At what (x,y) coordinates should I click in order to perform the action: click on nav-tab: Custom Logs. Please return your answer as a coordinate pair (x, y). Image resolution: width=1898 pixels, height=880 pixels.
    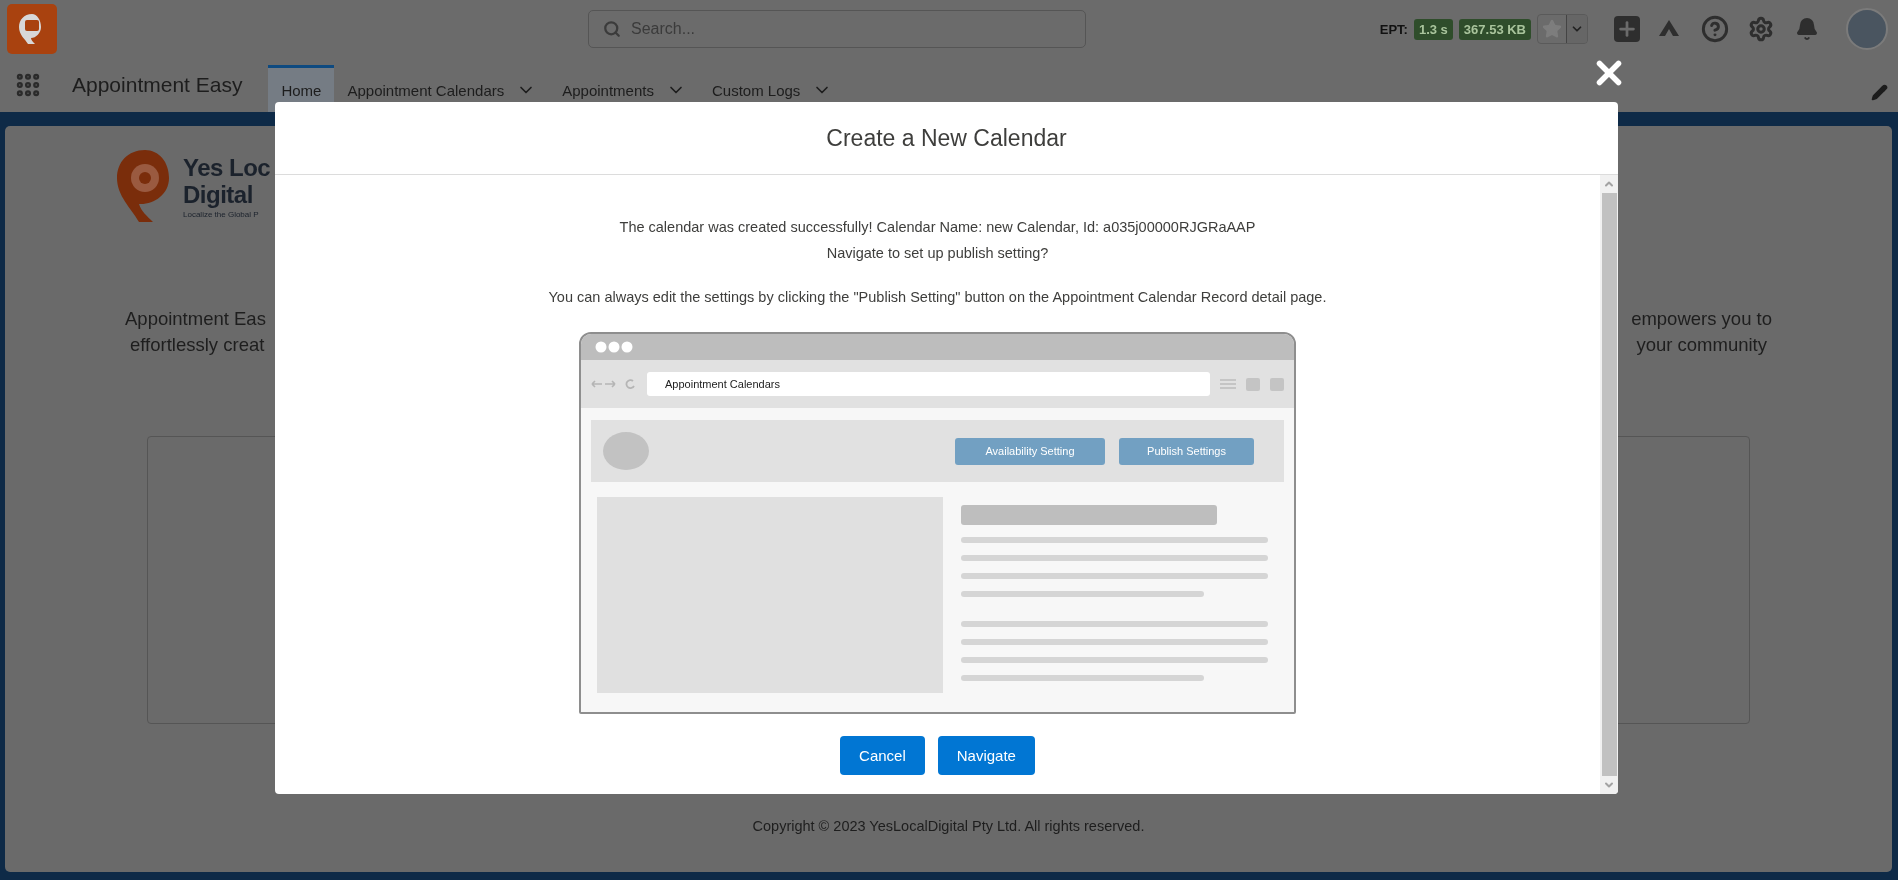
    Looking at the image, I should click on (772, 88).